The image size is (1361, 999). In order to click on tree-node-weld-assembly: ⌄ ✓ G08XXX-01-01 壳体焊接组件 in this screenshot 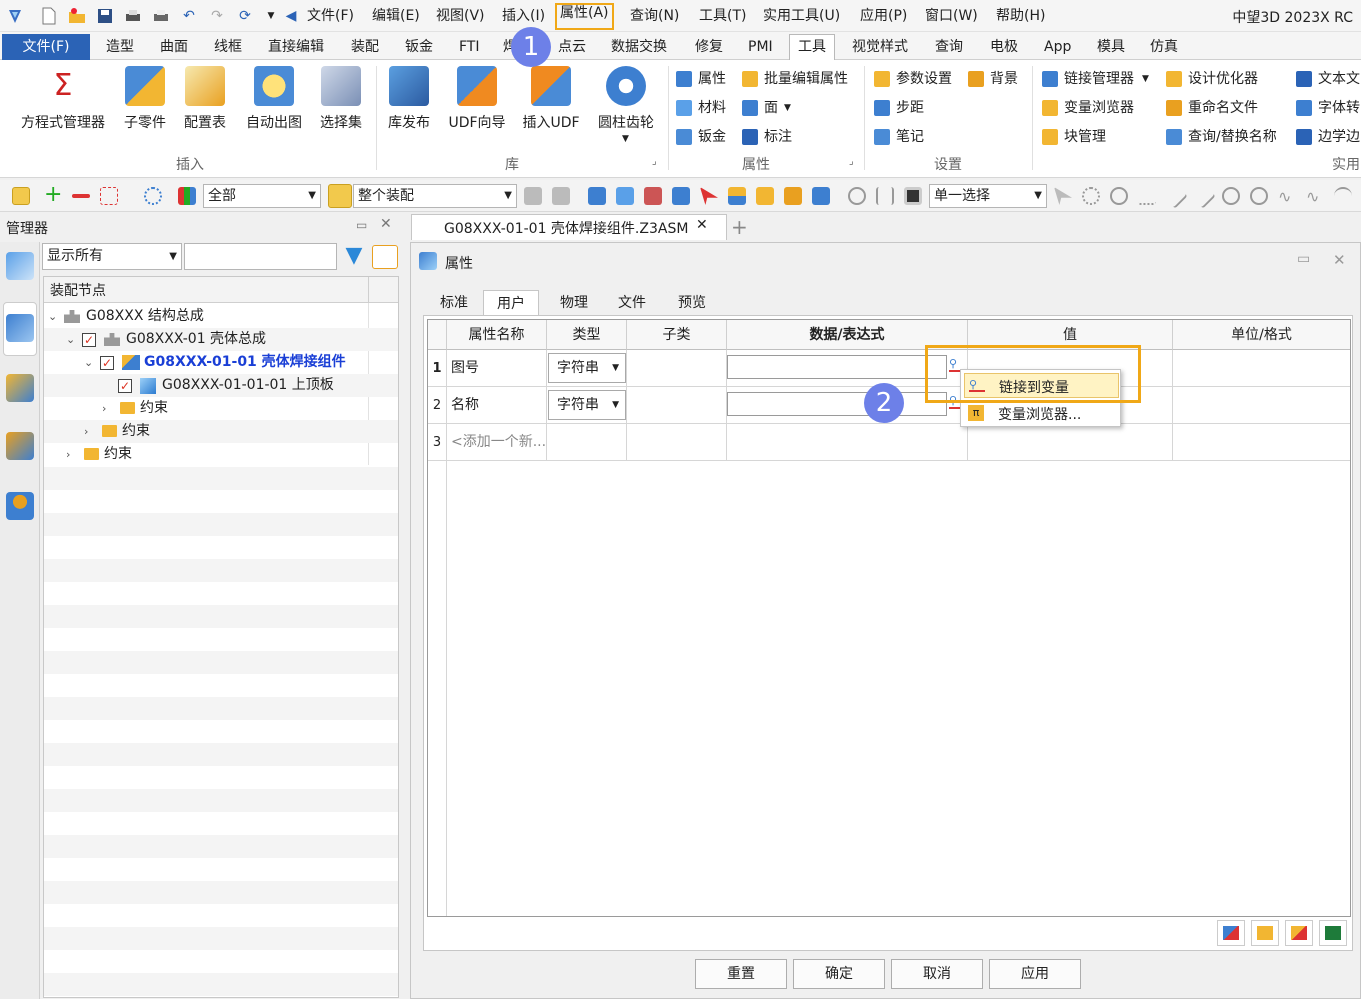, I will do `click(221, 362)`.